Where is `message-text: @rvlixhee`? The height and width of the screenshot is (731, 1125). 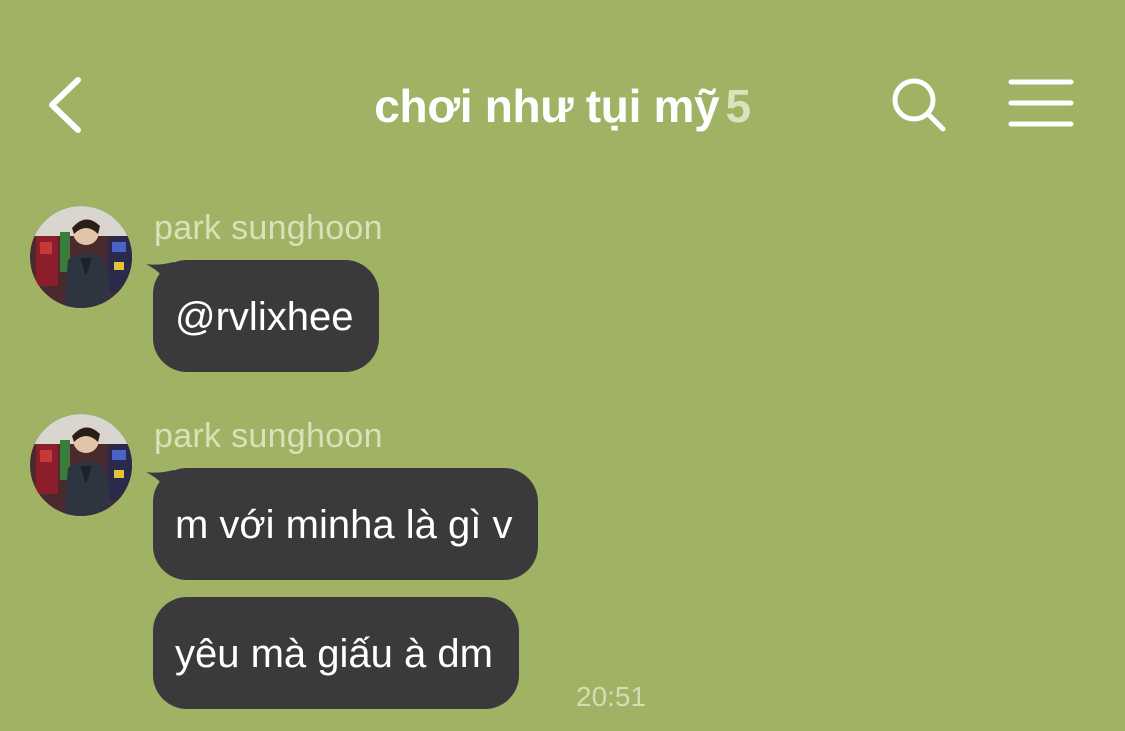 message-text: @rvlixhee is located at coordinates (264, 317).